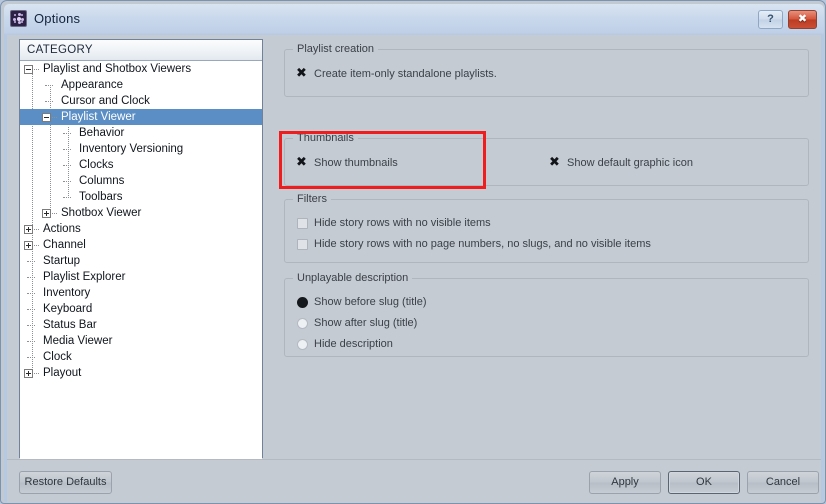 This screenshot has width=826, height=504. Describe the element at coordinates (18, 18) in the screenshot. I see `options-app-icon` at that location.